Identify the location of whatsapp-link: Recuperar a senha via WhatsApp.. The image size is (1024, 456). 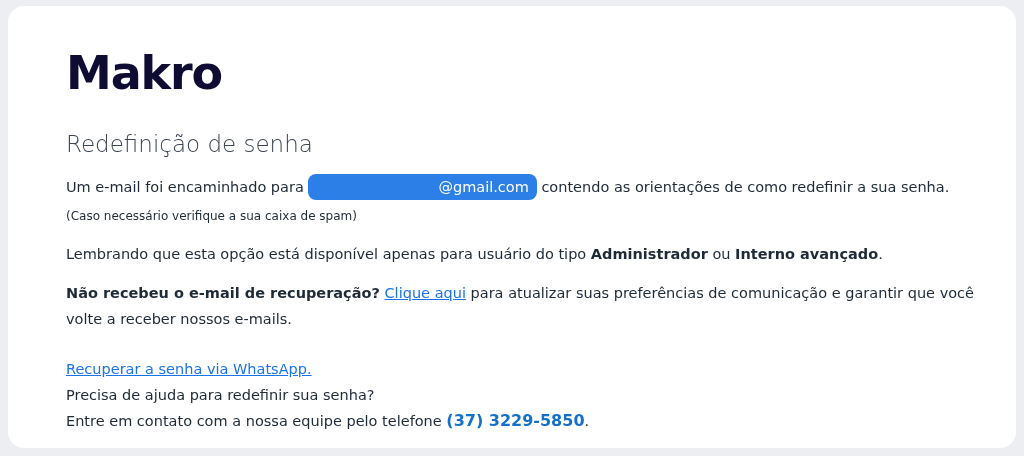
(189, 368).